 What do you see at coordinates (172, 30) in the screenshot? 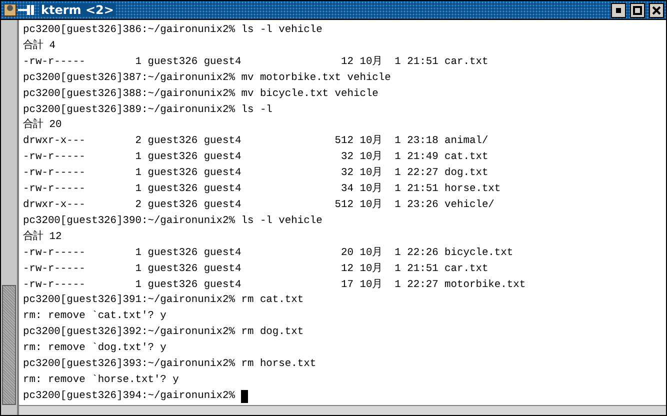
I see `terminal-line: pc3200[guest326]386:~/gaironunix2% ls -l vehicle` at bounding box center [172, 30].